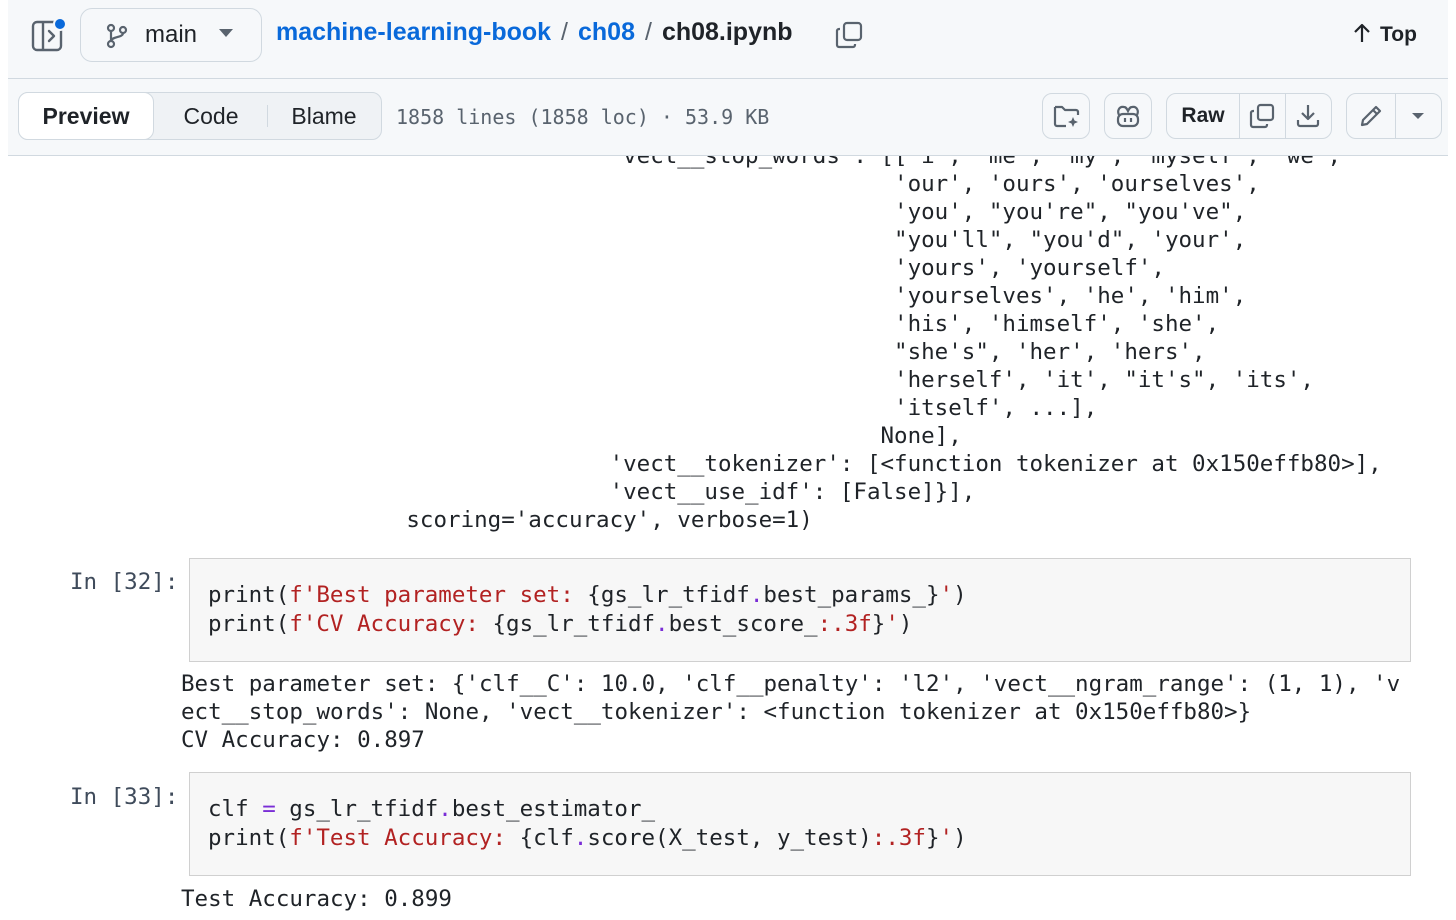  What do you see at coordinates (481, 436) in the screenshot?
I see `output-line: None],` at bounding box center [481, 436].